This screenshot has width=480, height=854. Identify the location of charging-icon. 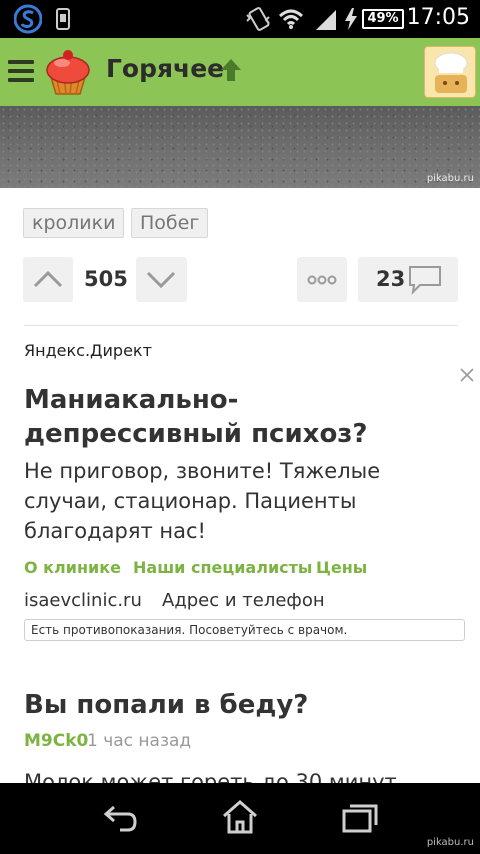
(351, 19).